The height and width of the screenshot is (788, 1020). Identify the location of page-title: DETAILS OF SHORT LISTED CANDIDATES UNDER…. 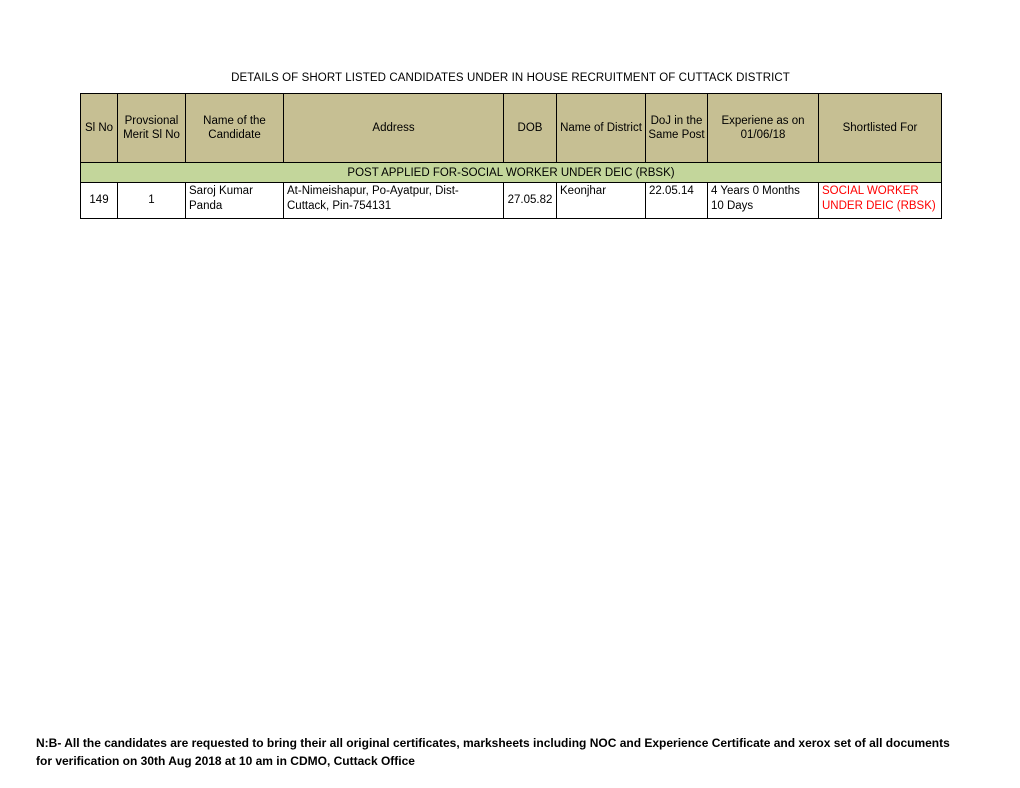
(510, 78).